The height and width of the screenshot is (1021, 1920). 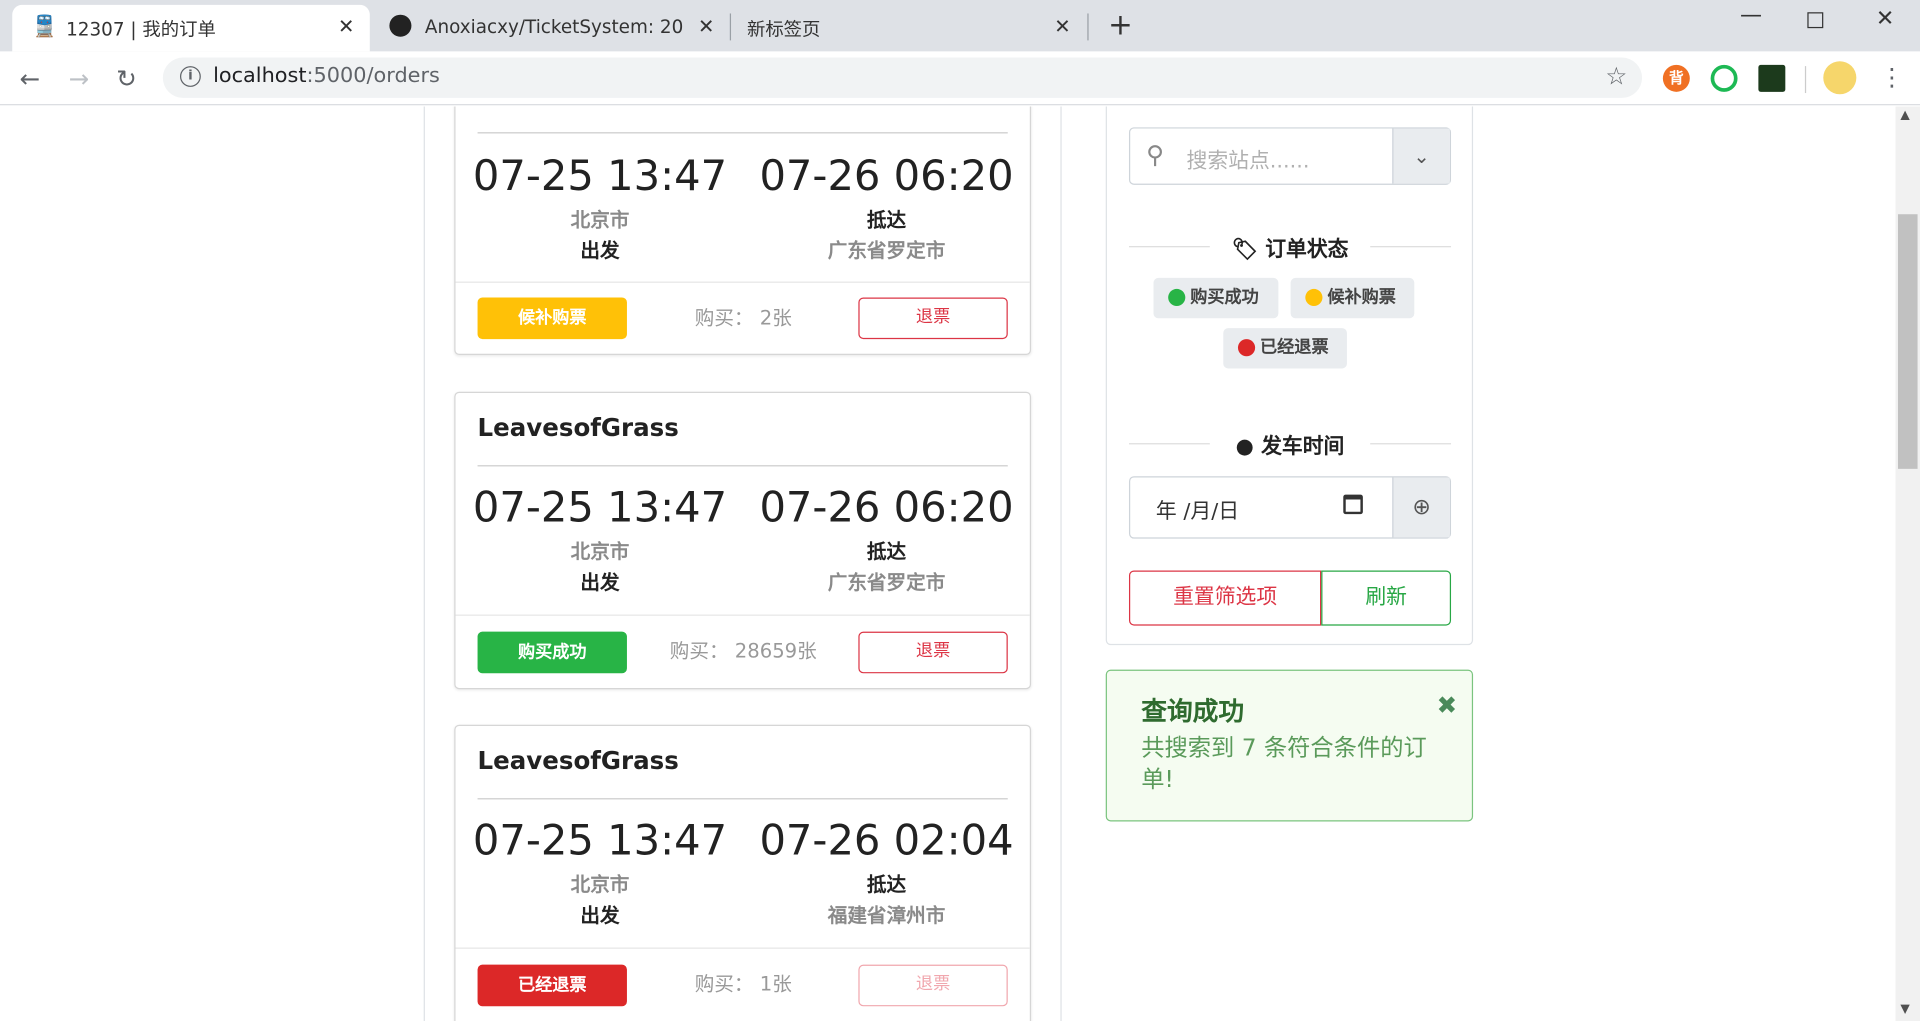 I want to click on chevron-down-icon: ⌄, so click(x=1421, y=156).